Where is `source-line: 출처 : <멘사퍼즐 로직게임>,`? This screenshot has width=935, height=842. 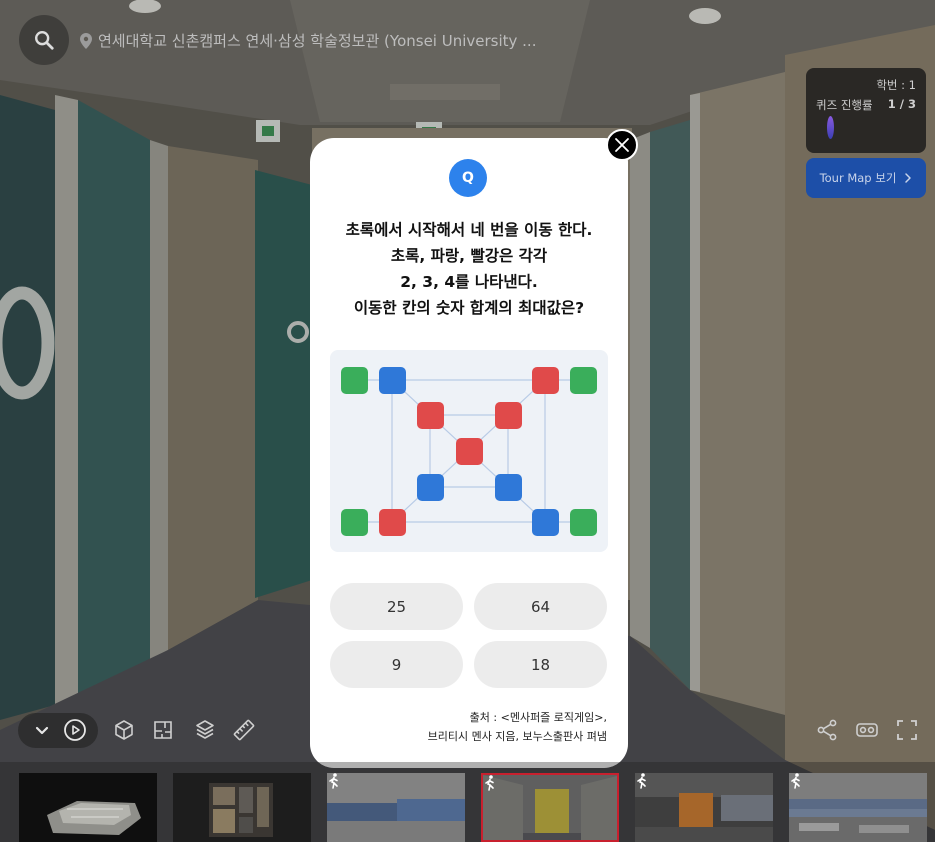
source-line: 출처 : <멘사퍼즐 로직게임>, is located at coordinates (538, 717).